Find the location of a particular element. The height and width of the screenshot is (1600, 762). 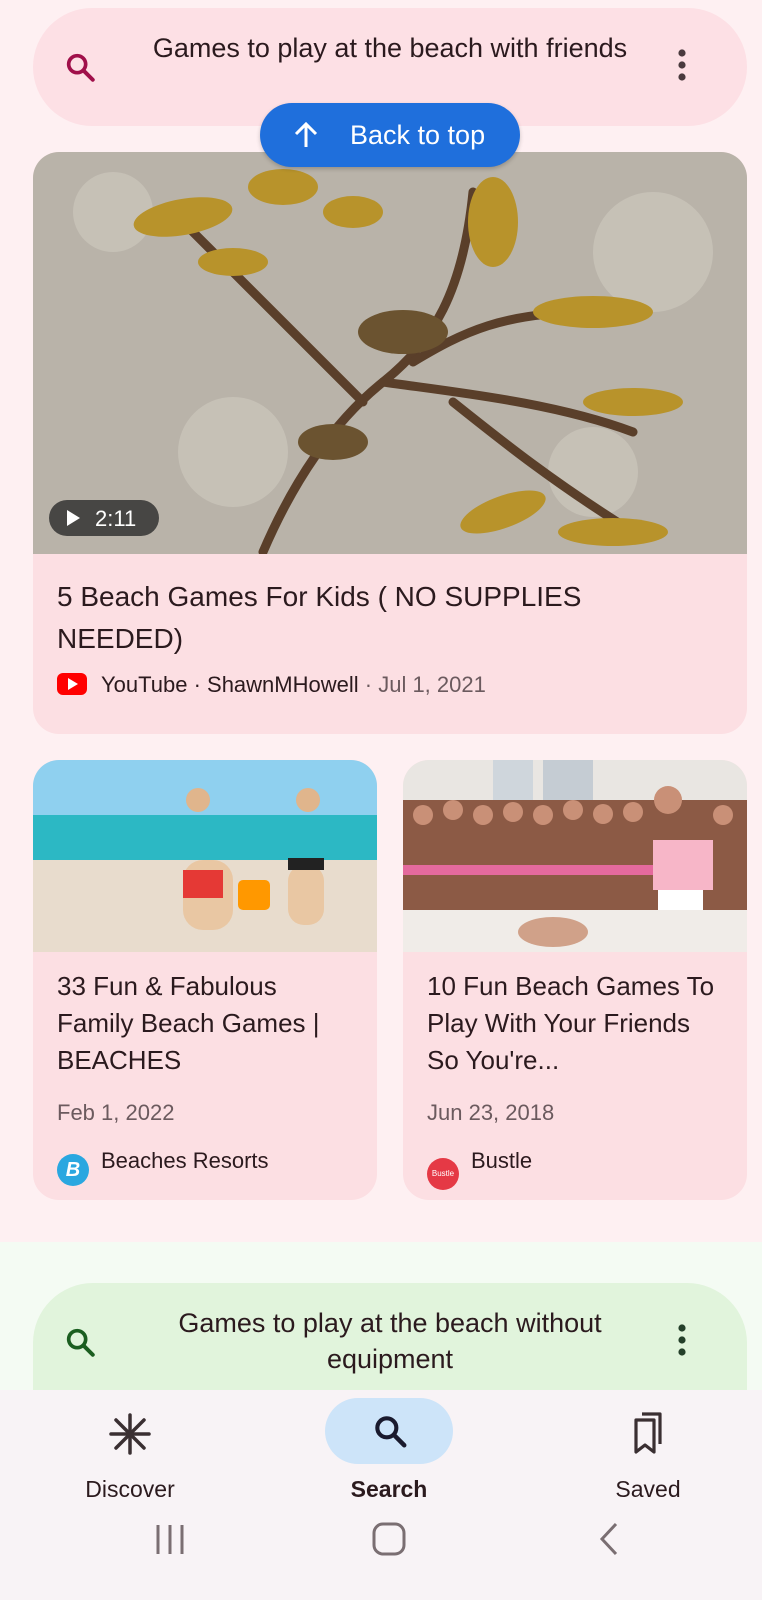

youtube-icon is located at coordinates (72, 684).